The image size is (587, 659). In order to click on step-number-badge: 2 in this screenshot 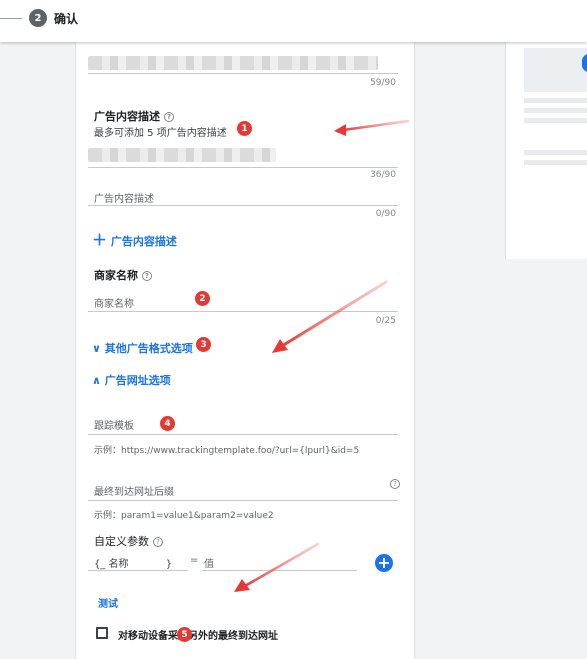, I will do `click(38, 18)`.